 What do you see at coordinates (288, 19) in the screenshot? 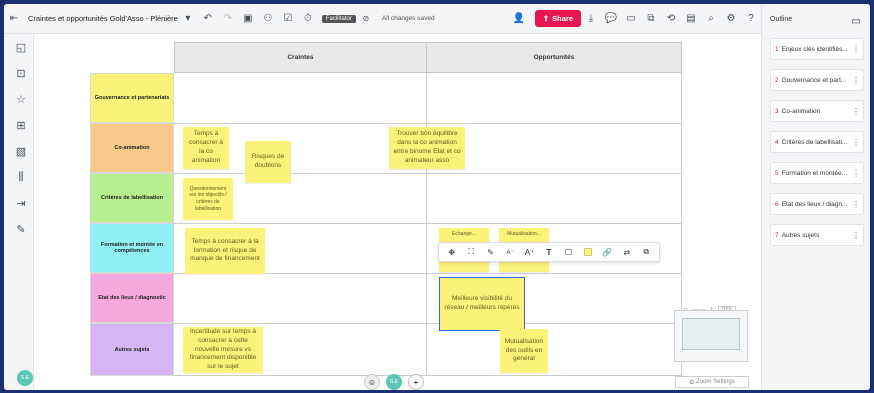
I see `checklist-icon: ☑` at bounding box center [288, 19].